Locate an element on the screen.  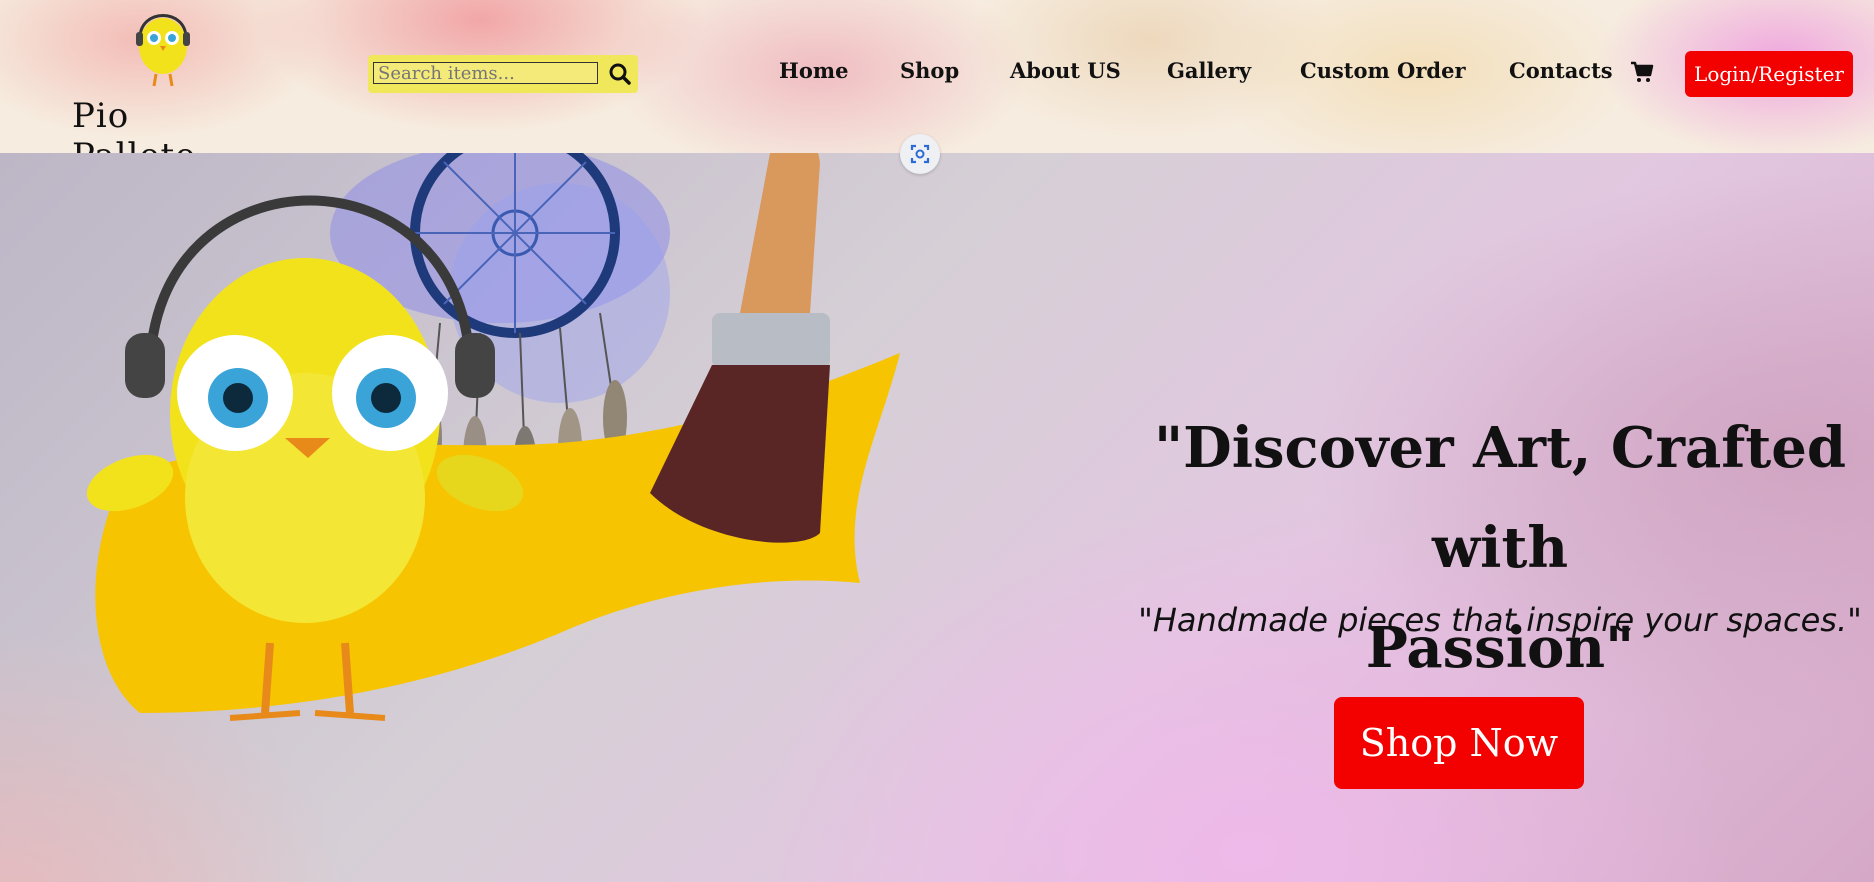
hero-headline: "Discover Art, Crafted with Passion" is located at coordinates (1500, 548).